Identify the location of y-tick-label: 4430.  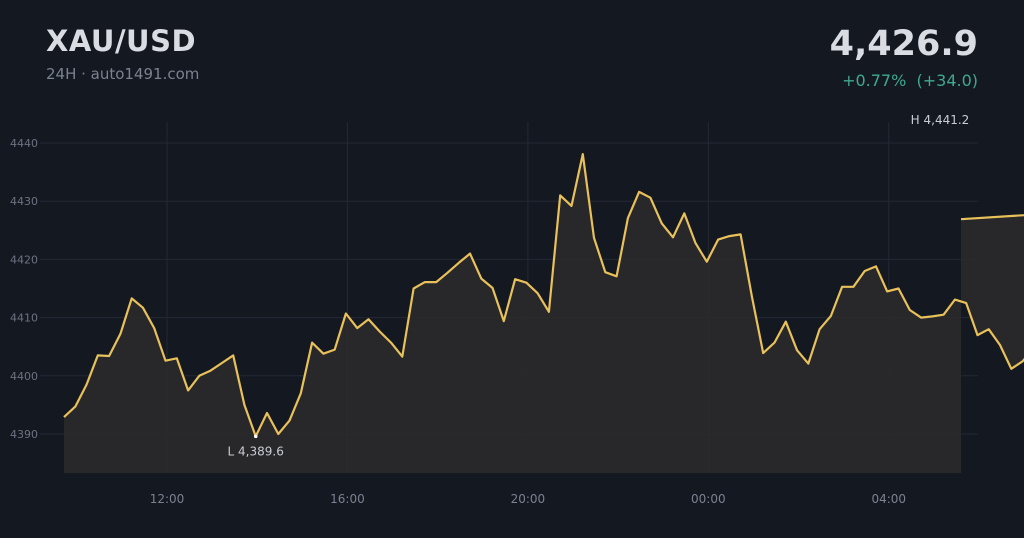
(24, 201).